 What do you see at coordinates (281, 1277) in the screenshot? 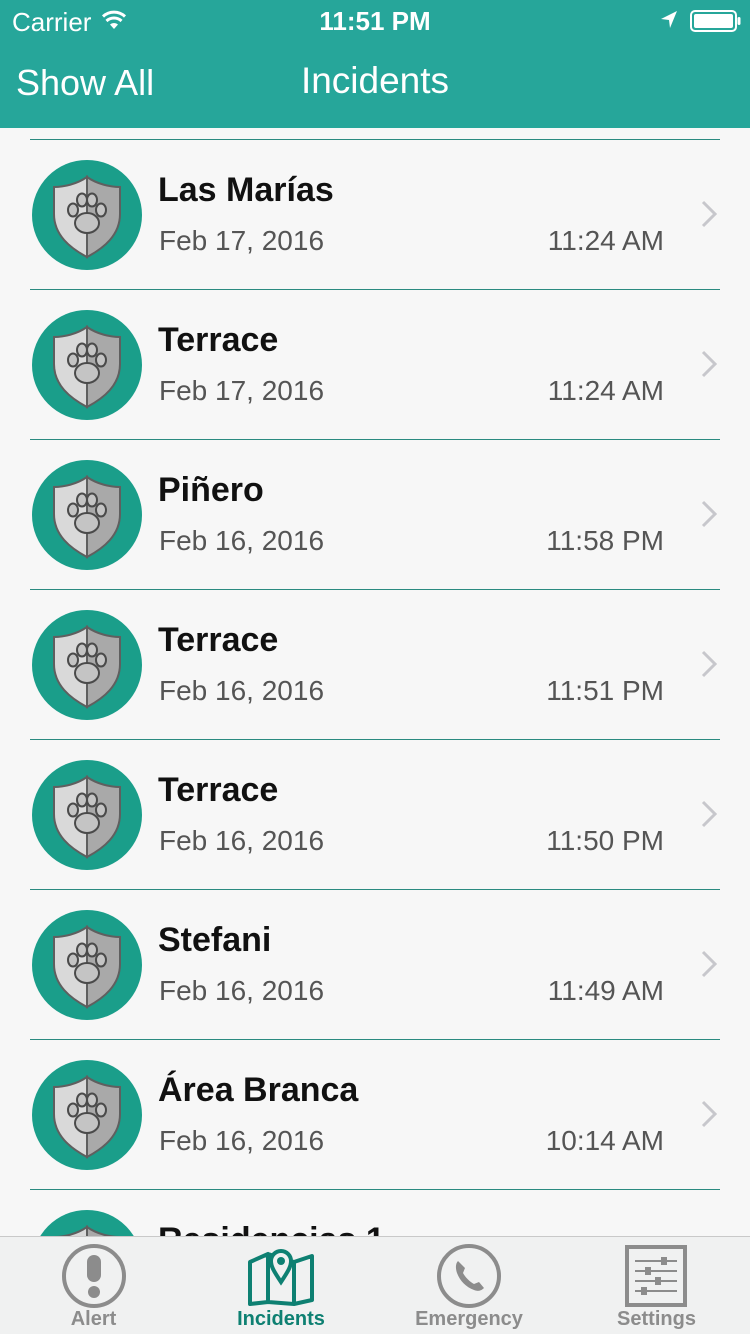
I see `map-pin-icon` at bounding box center [281, 1277].